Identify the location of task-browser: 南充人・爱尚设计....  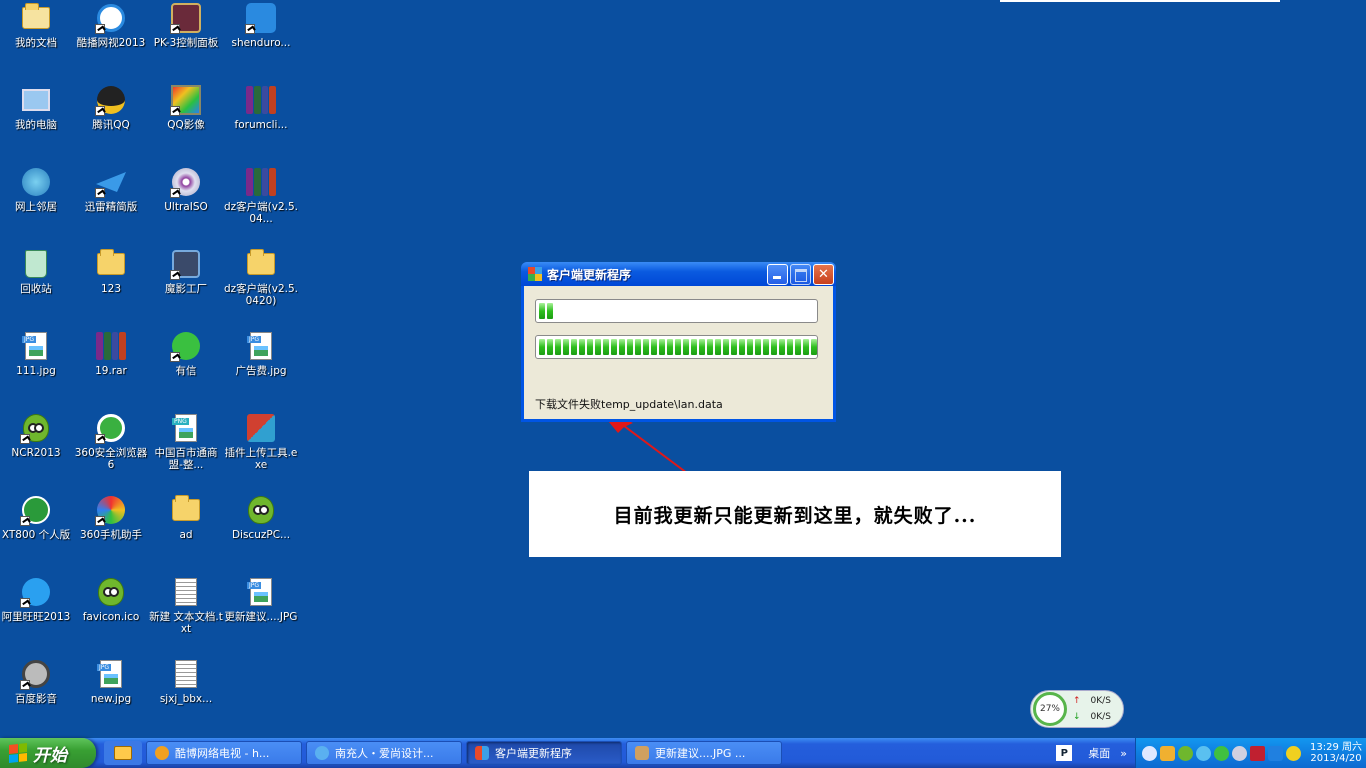
(384, 753).